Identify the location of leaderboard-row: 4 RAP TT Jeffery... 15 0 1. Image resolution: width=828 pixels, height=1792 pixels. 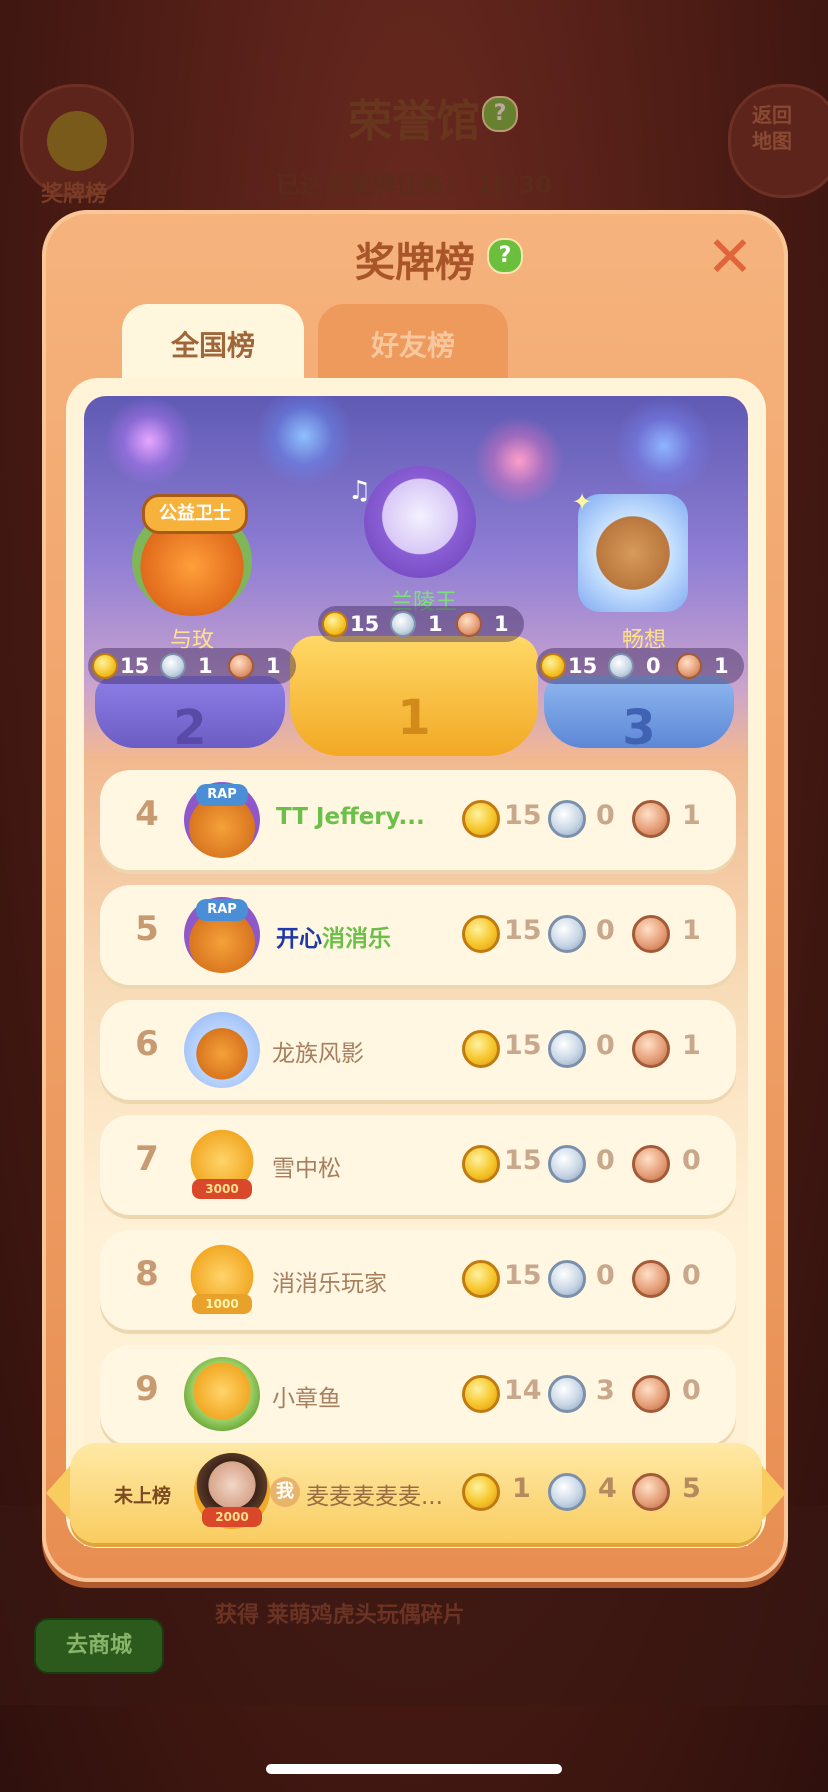
(418, 820).